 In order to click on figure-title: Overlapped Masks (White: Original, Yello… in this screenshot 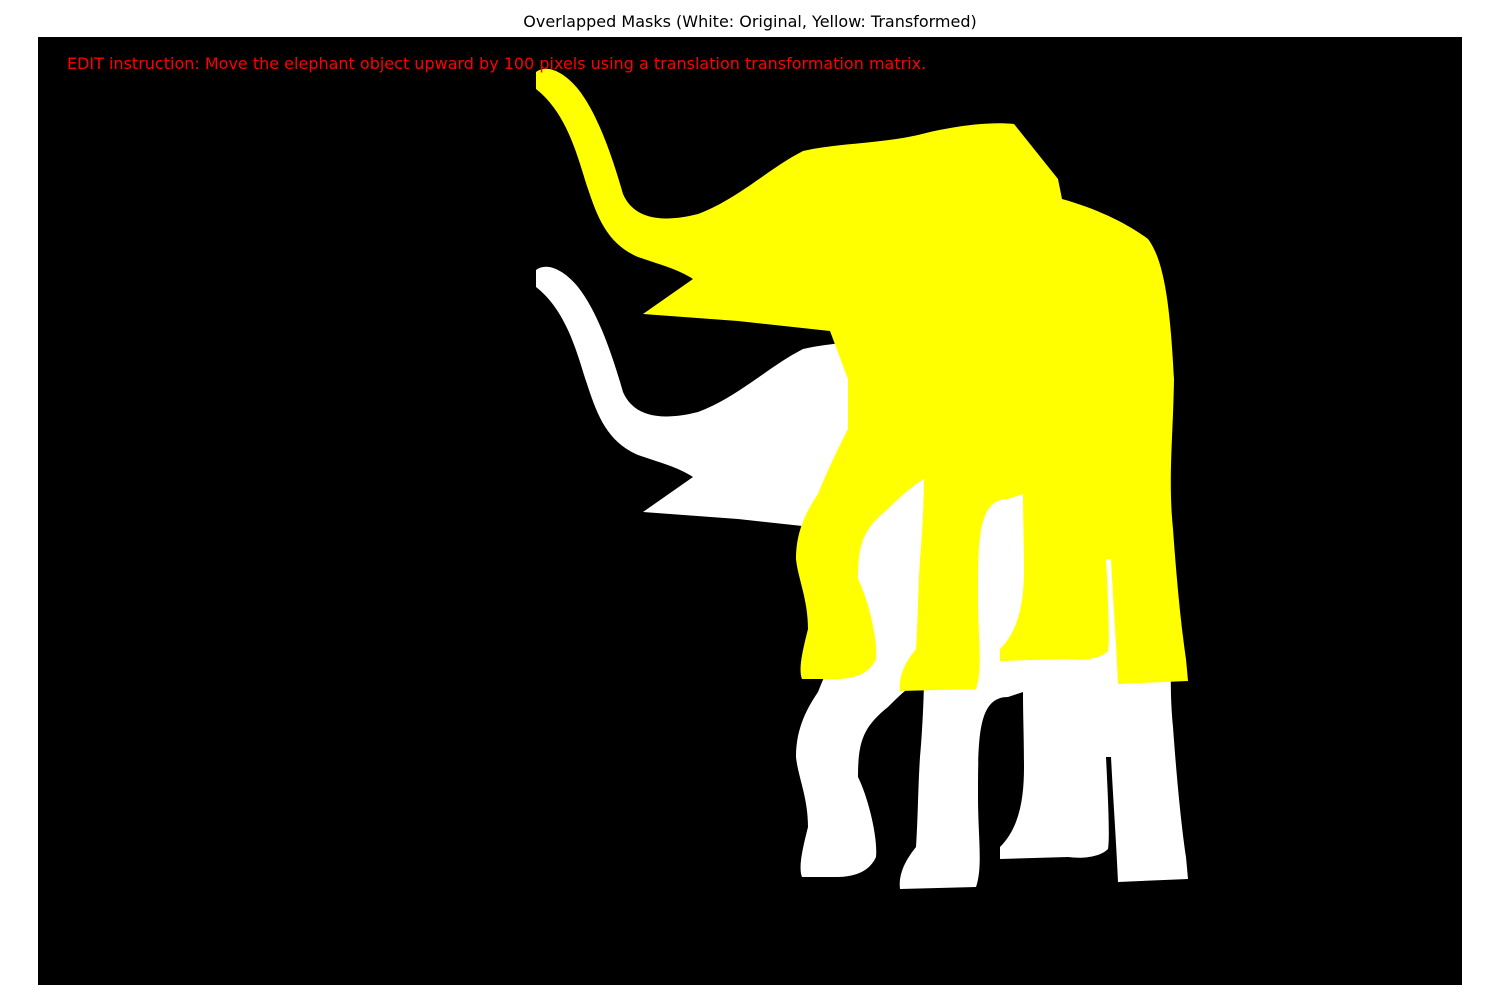, I will do `click(750, 21)`.